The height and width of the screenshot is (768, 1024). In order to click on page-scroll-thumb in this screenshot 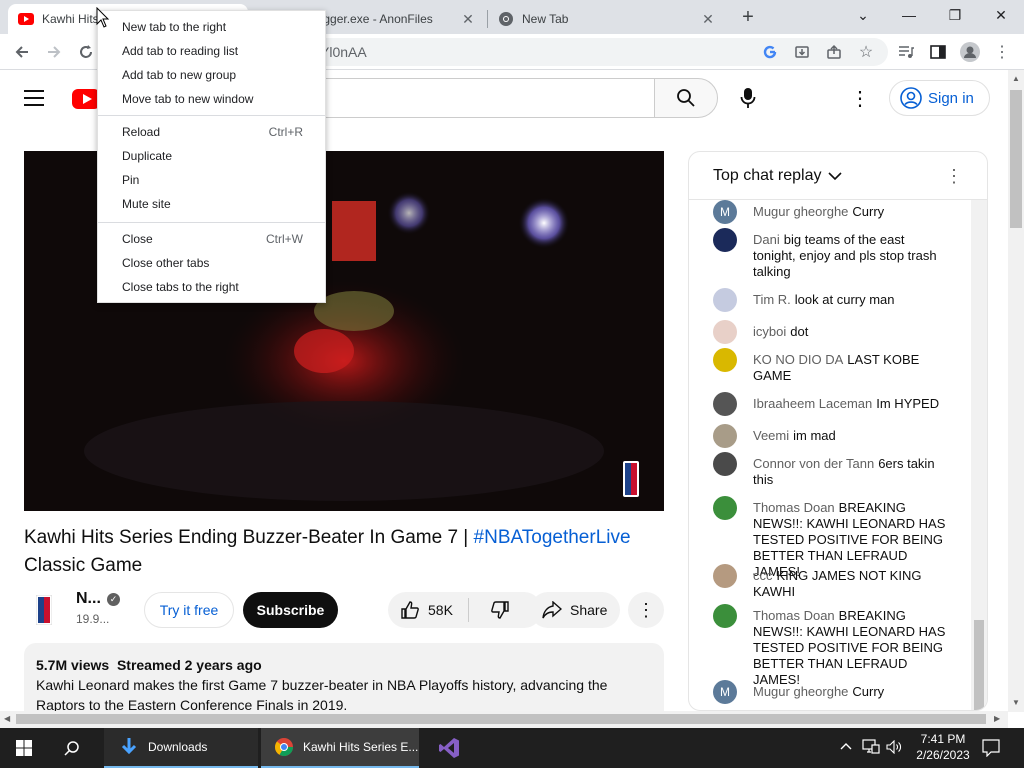, I will do `click(1016, 159)`.